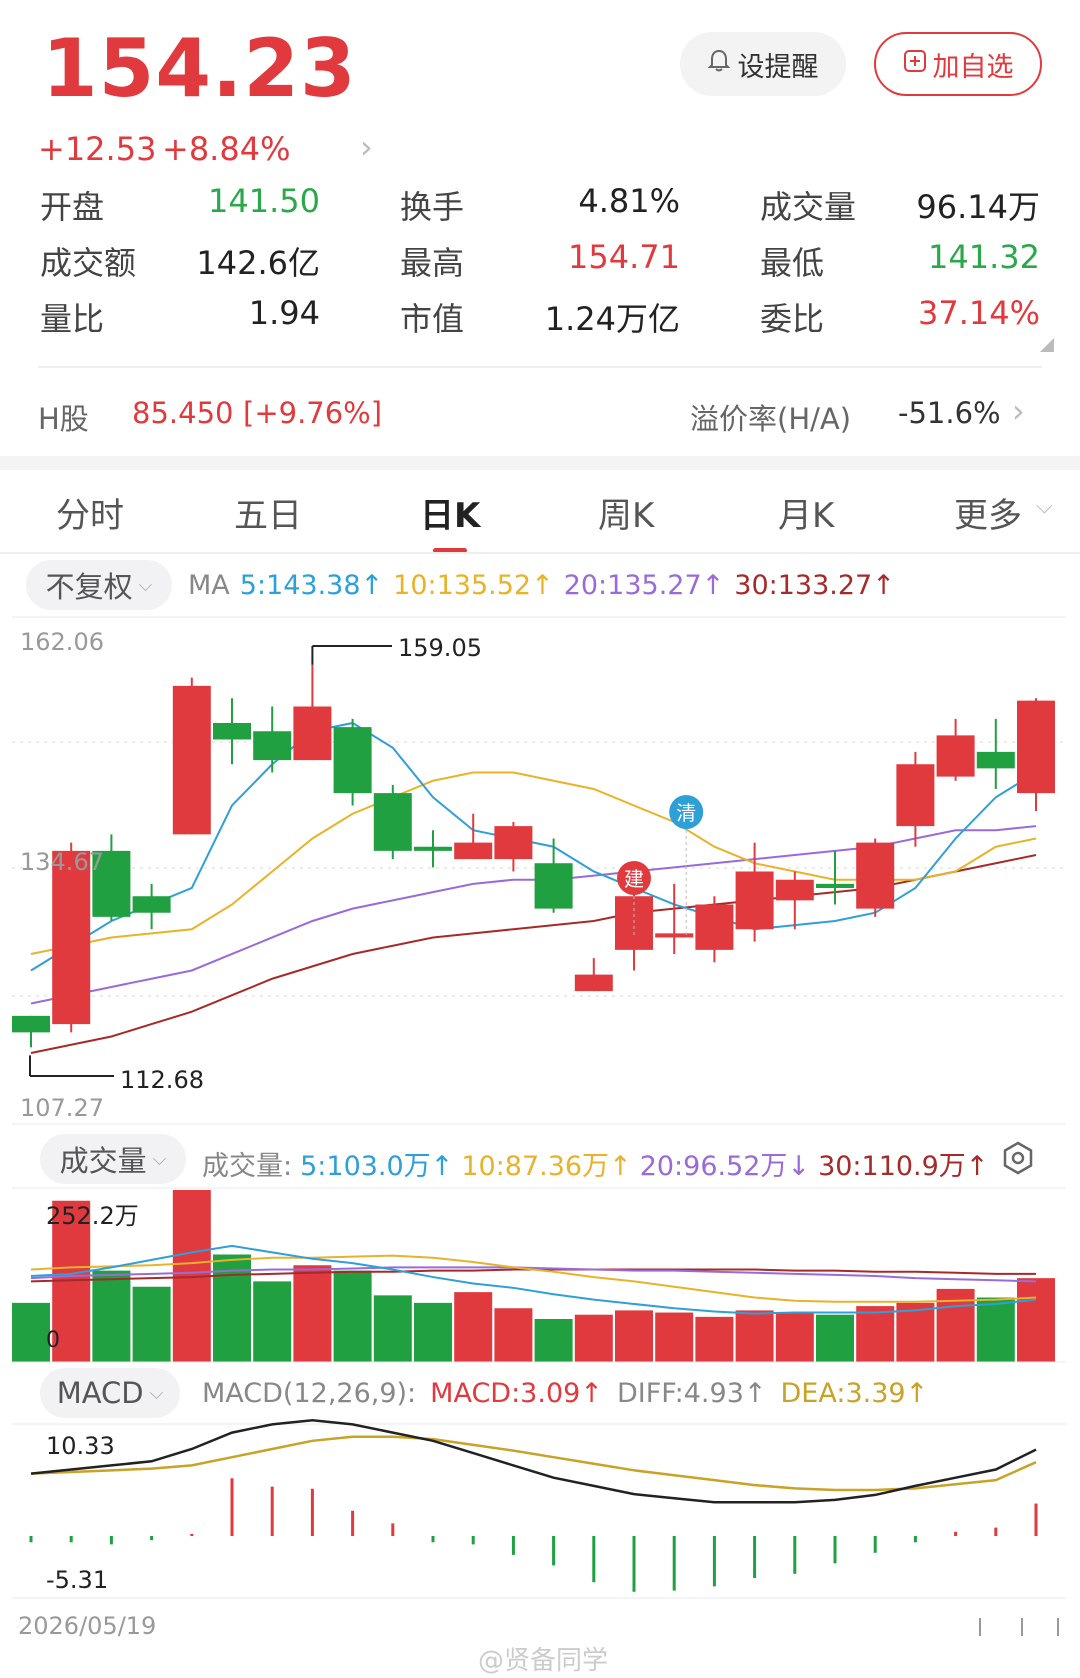 The height and width of the screenshot is (1678, 1080). Describe the element at coordinates (92, 1216) in the screenshot. I see `volume-axis-top: 252.2万` at that location.